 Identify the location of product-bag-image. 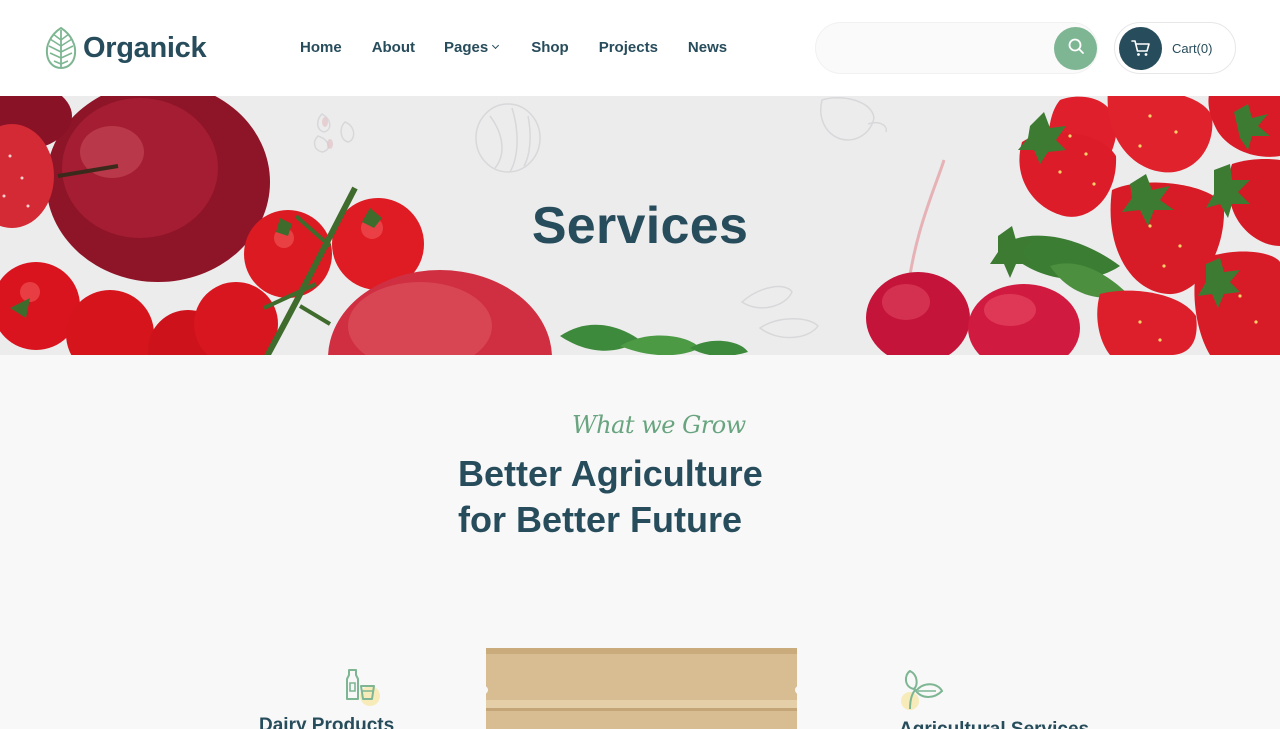
(641, 688).